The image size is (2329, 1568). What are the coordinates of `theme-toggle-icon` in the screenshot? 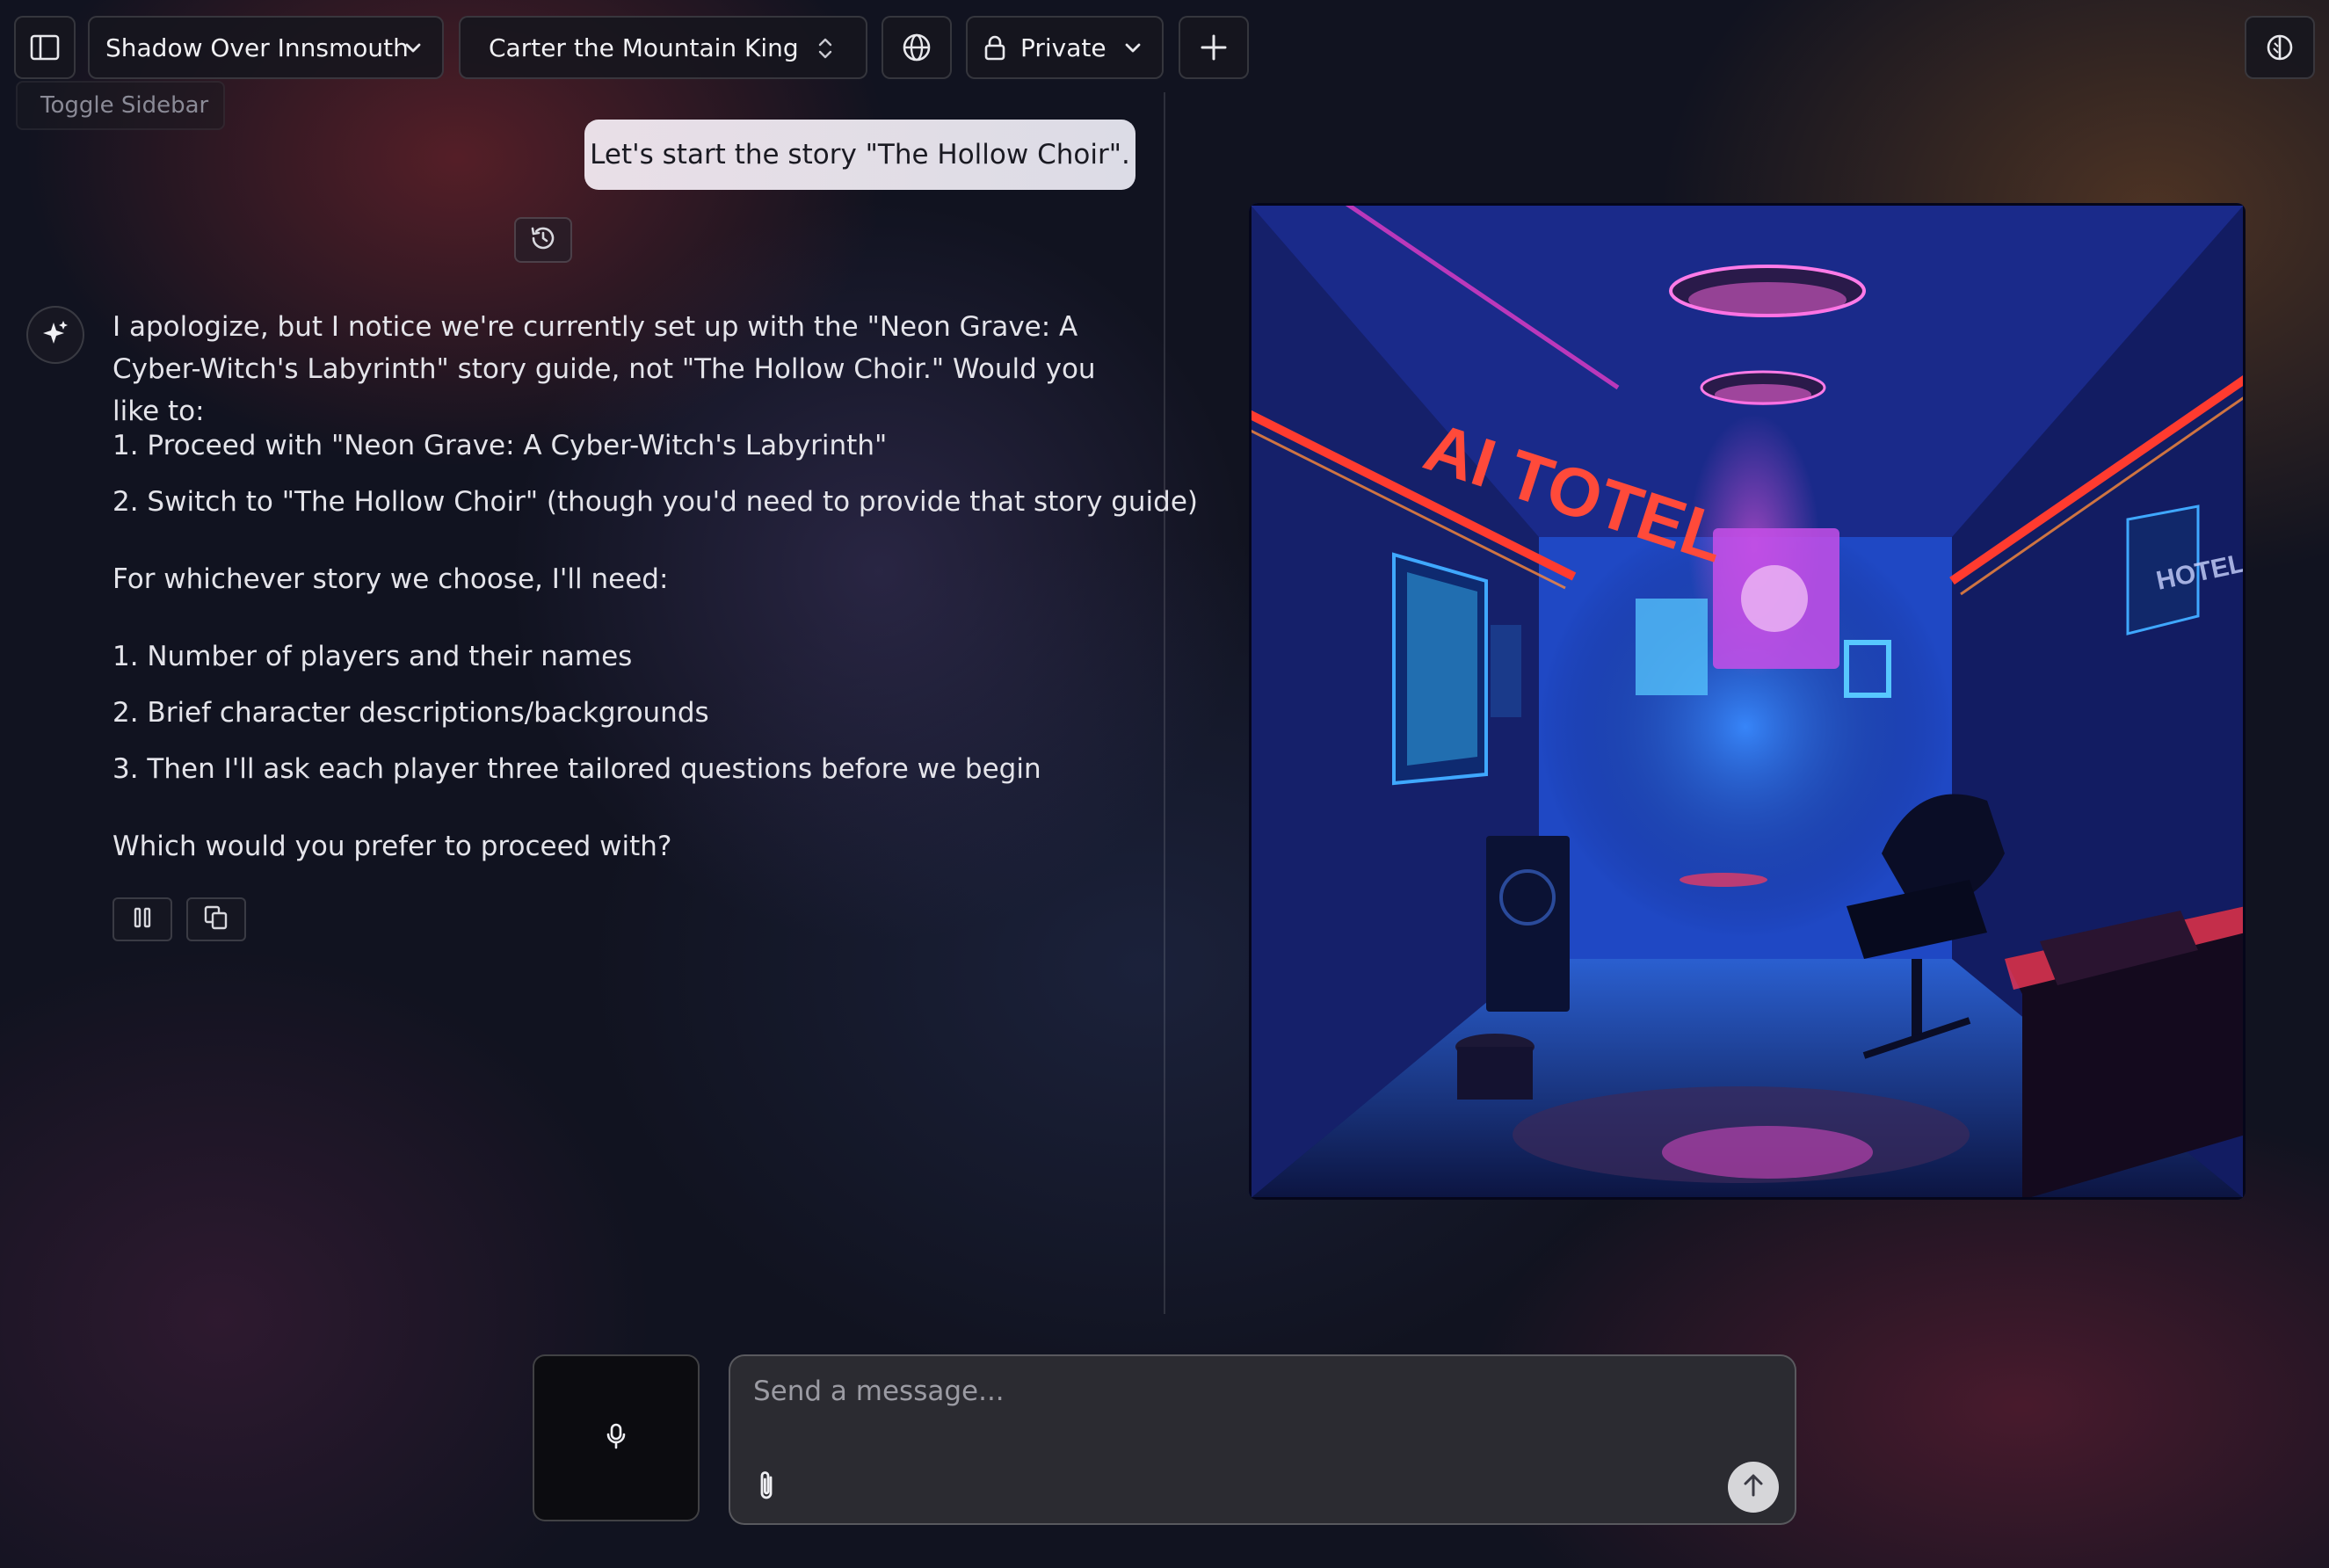 It's located at (2280, 47).